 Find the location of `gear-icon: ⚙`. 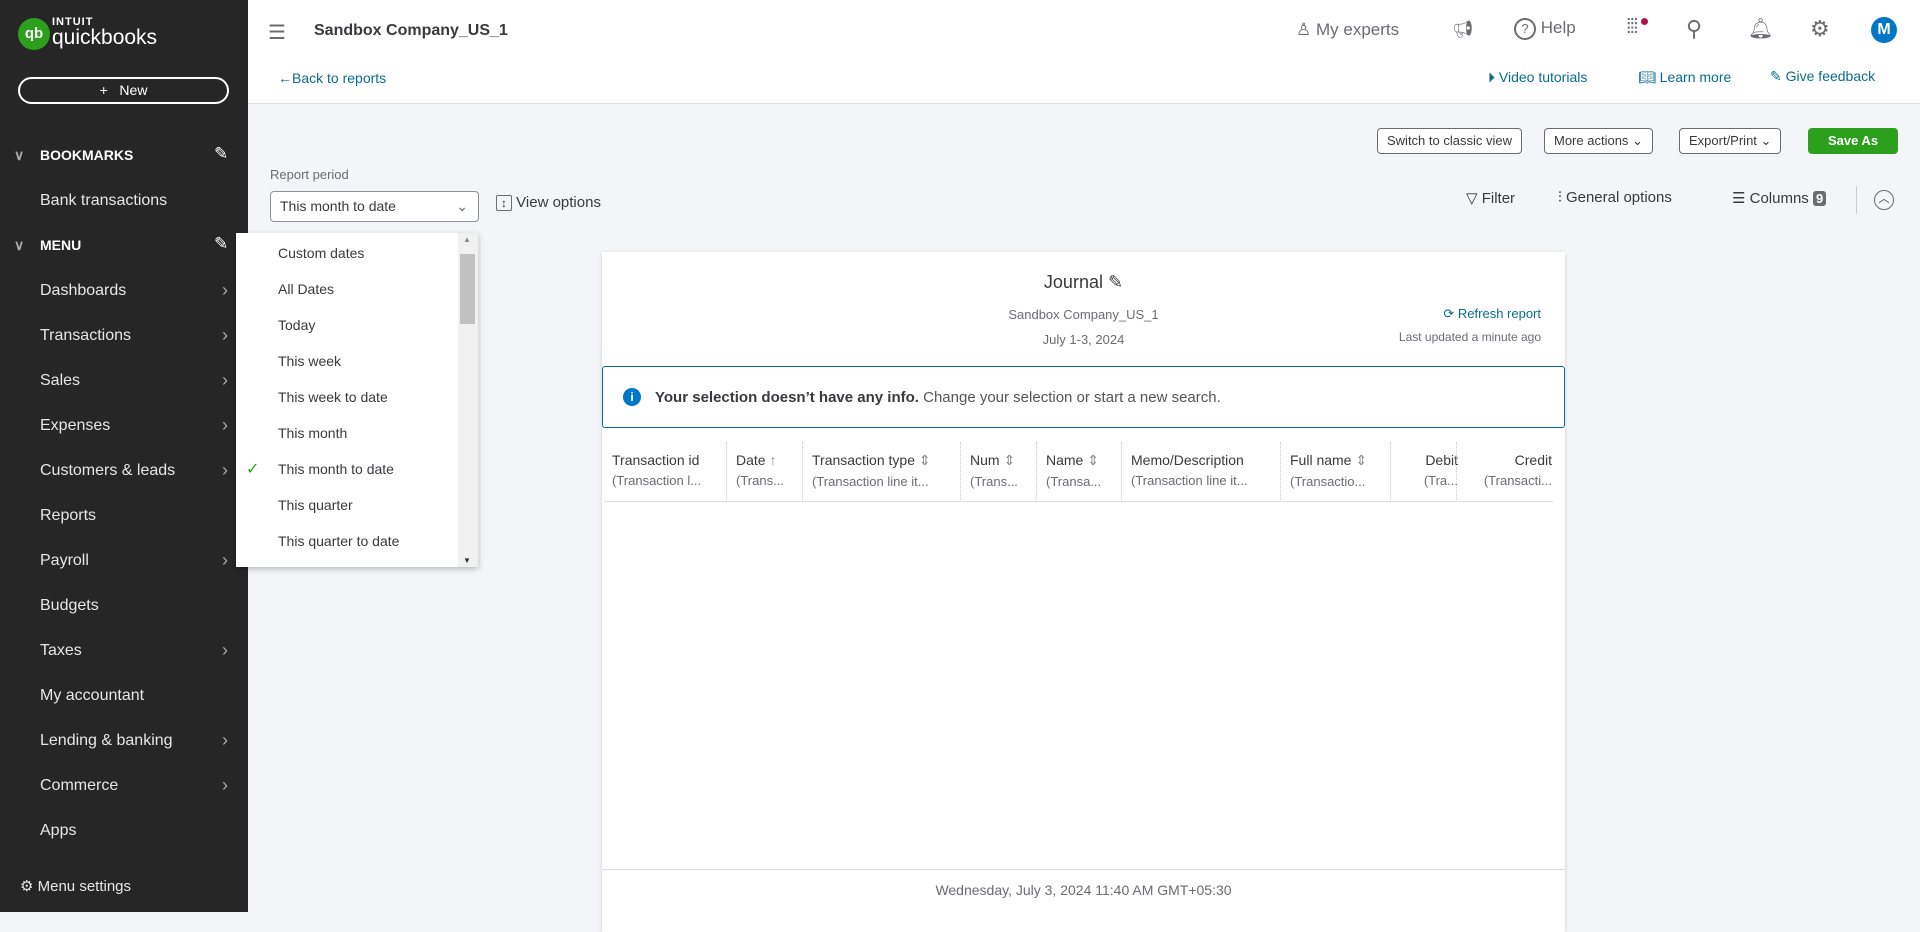

gear-icon: ⚙ is located at coordinates (1820, 29).